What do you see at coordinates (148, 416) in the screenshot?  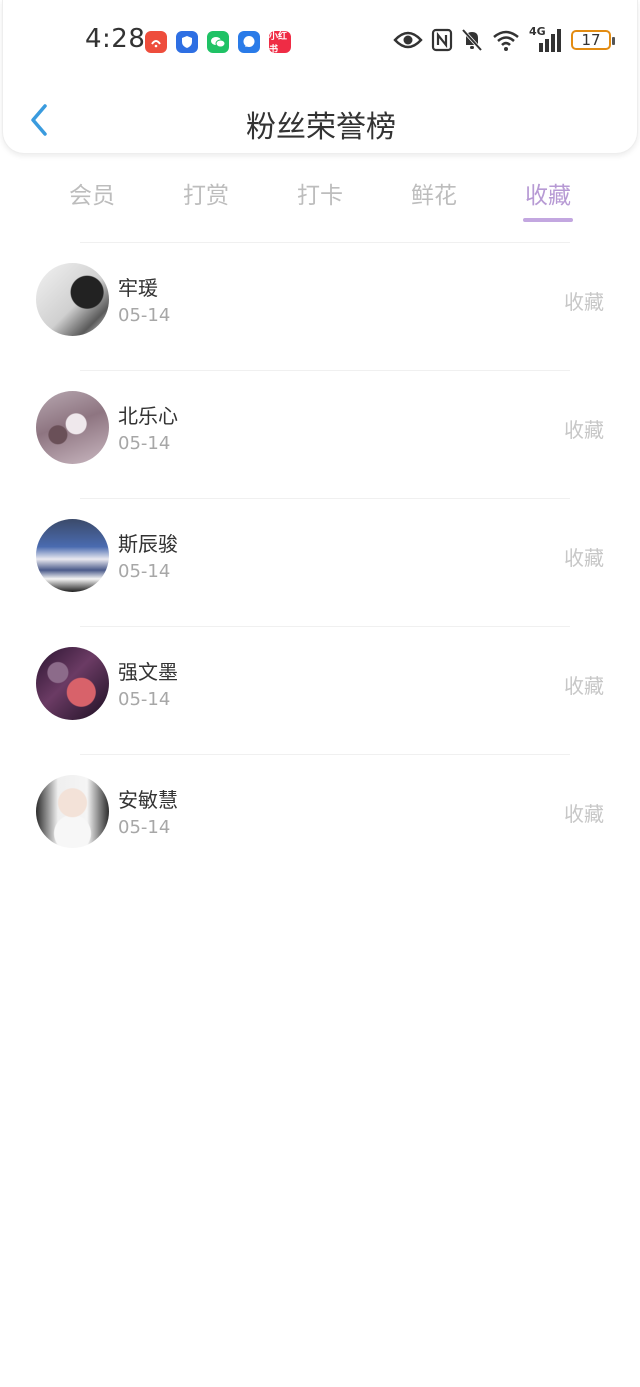 I see `fan-name: 北乐心` at bounding box center [148, 416].